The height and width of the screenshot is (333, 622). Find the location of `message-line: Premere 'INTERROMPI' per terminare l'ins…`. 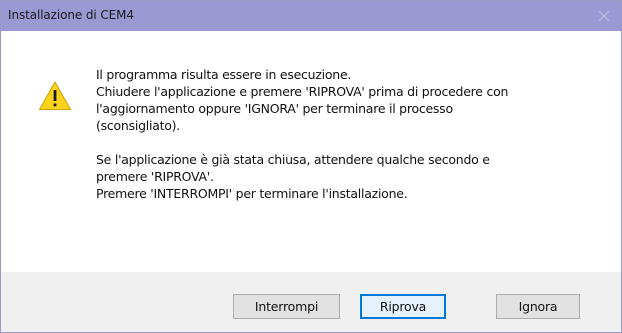

message-line: Premere 'INTERROMPI' per terminare l'ins… is located at coordinates (252, 193).